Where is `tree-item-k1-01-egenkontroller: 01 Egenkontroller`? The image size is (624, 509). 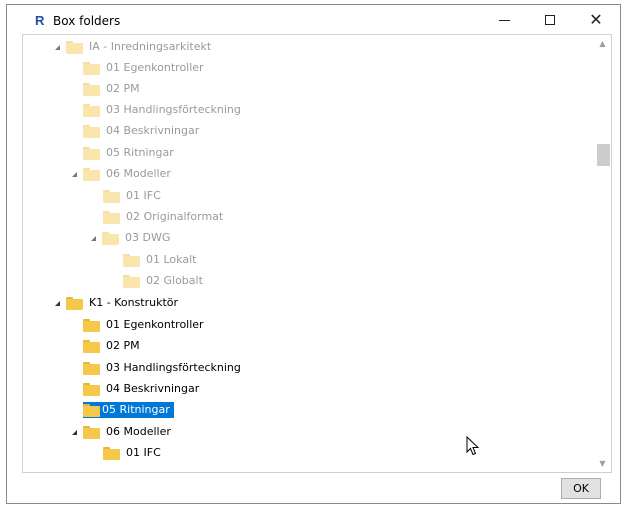
tree-item-k1-01-egenkontroller: 01 Egenkontroller is located at coordinates (144, 325).